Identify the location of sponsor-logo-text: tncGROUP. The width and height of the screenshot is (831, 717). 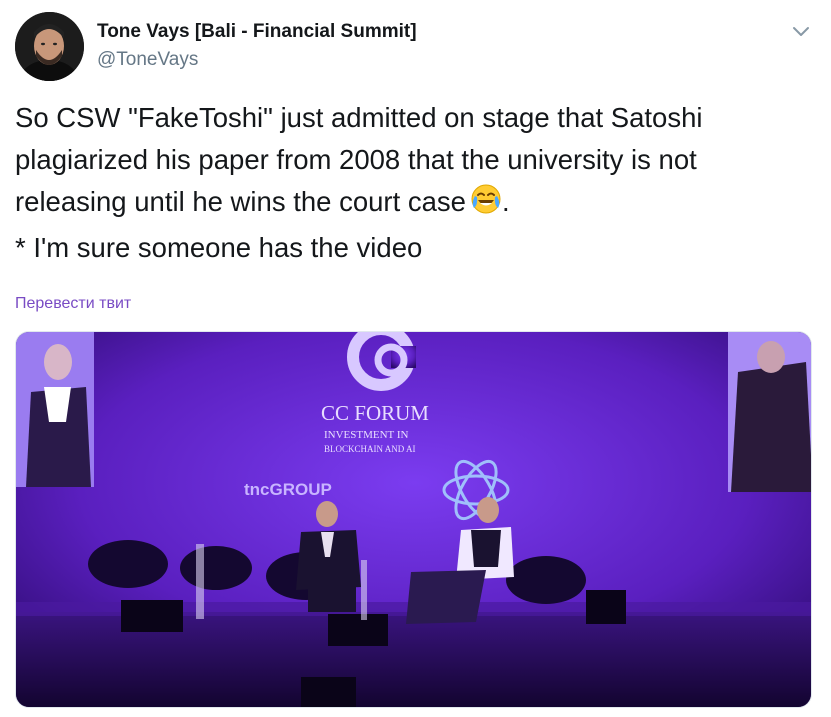
(288, 489).